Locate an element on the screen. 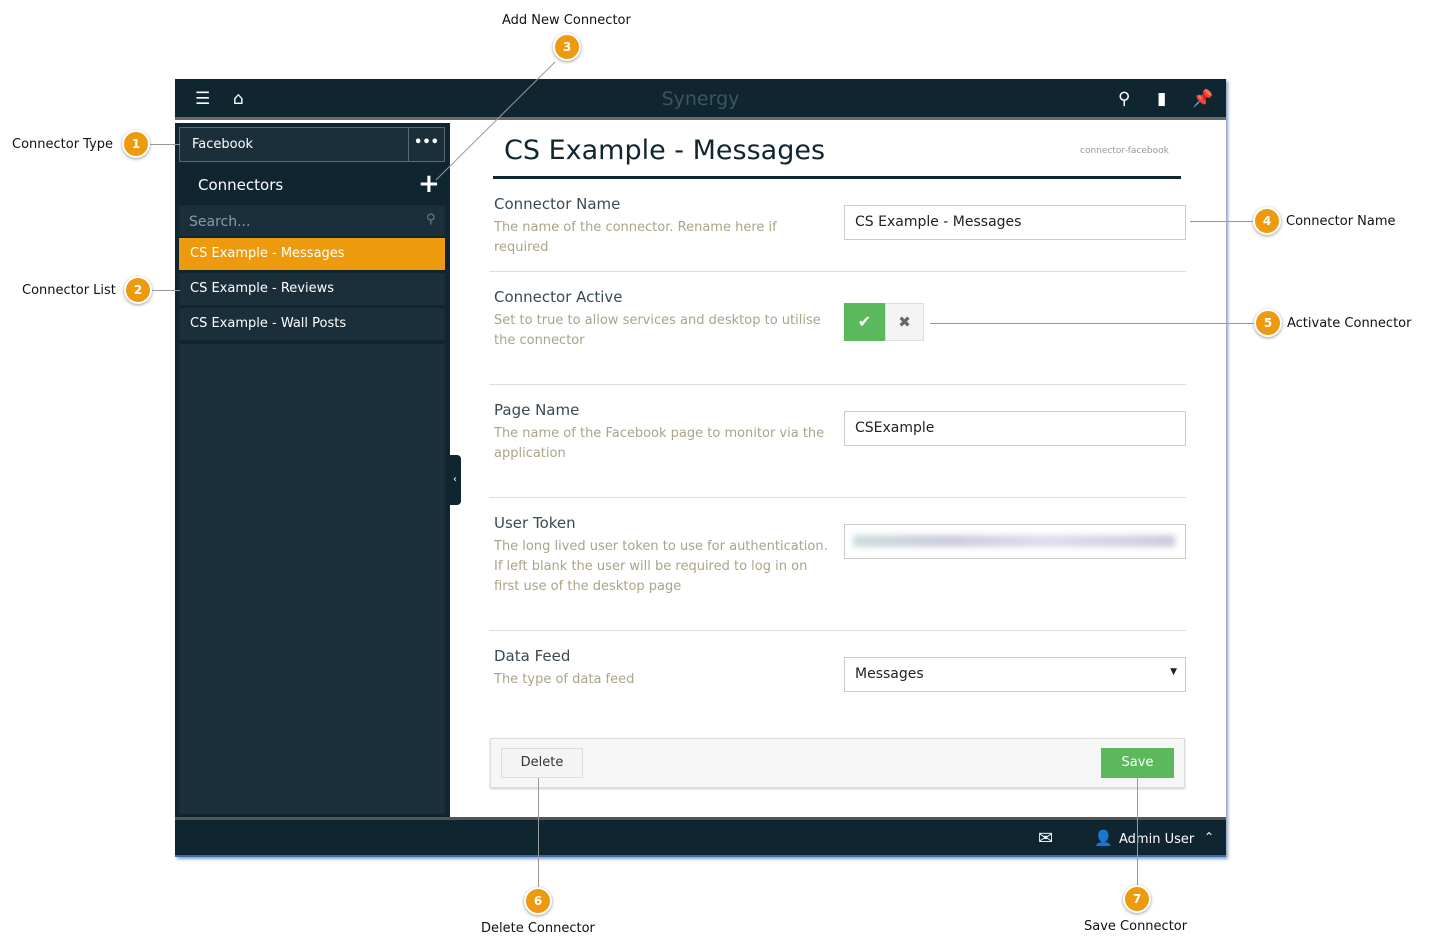 The width and height of the screenshot is (1432, 952). callout-badge: 7 is located at coordinates (1137, 899).